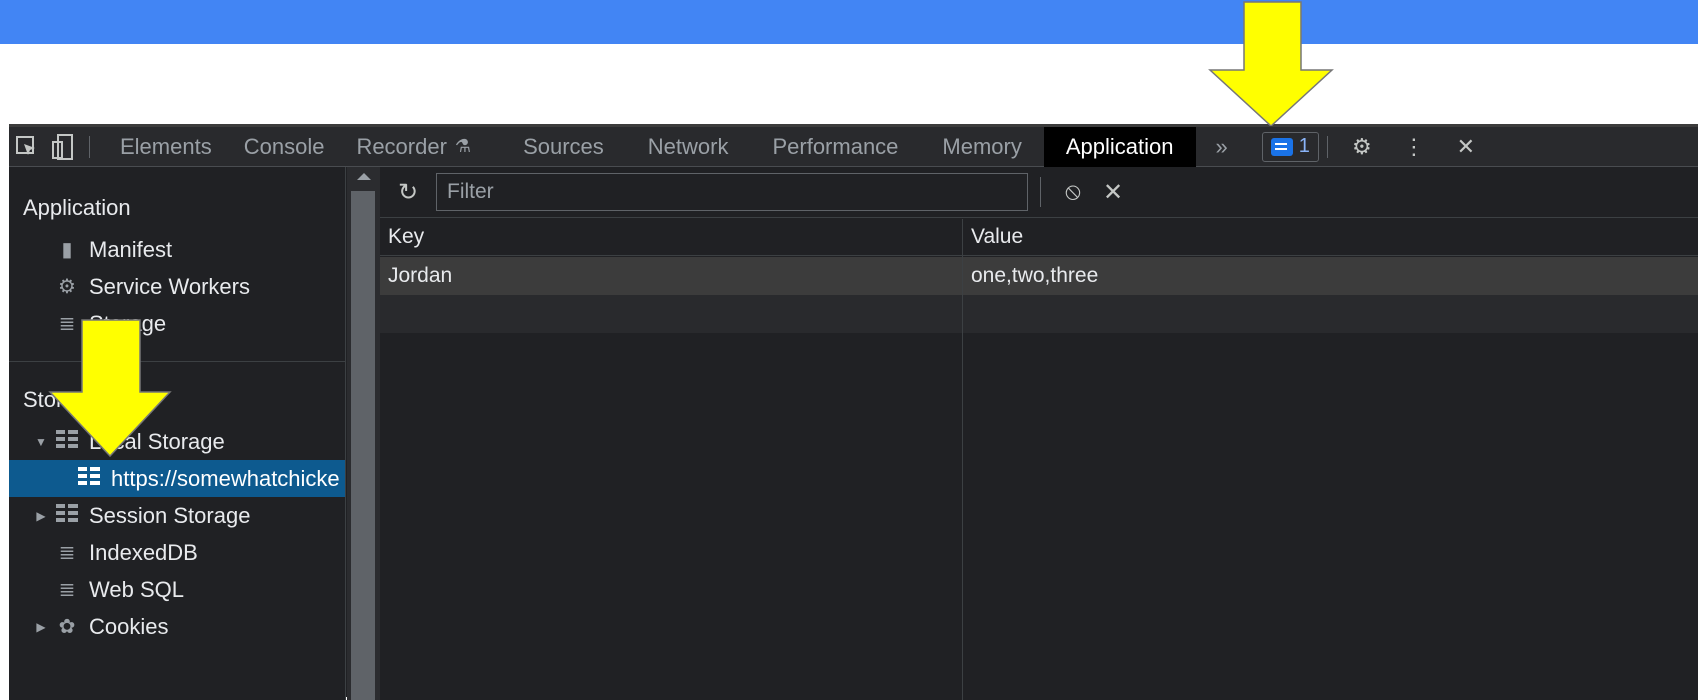  I want to click on flask-icon: ⚗, so click(463, 146).